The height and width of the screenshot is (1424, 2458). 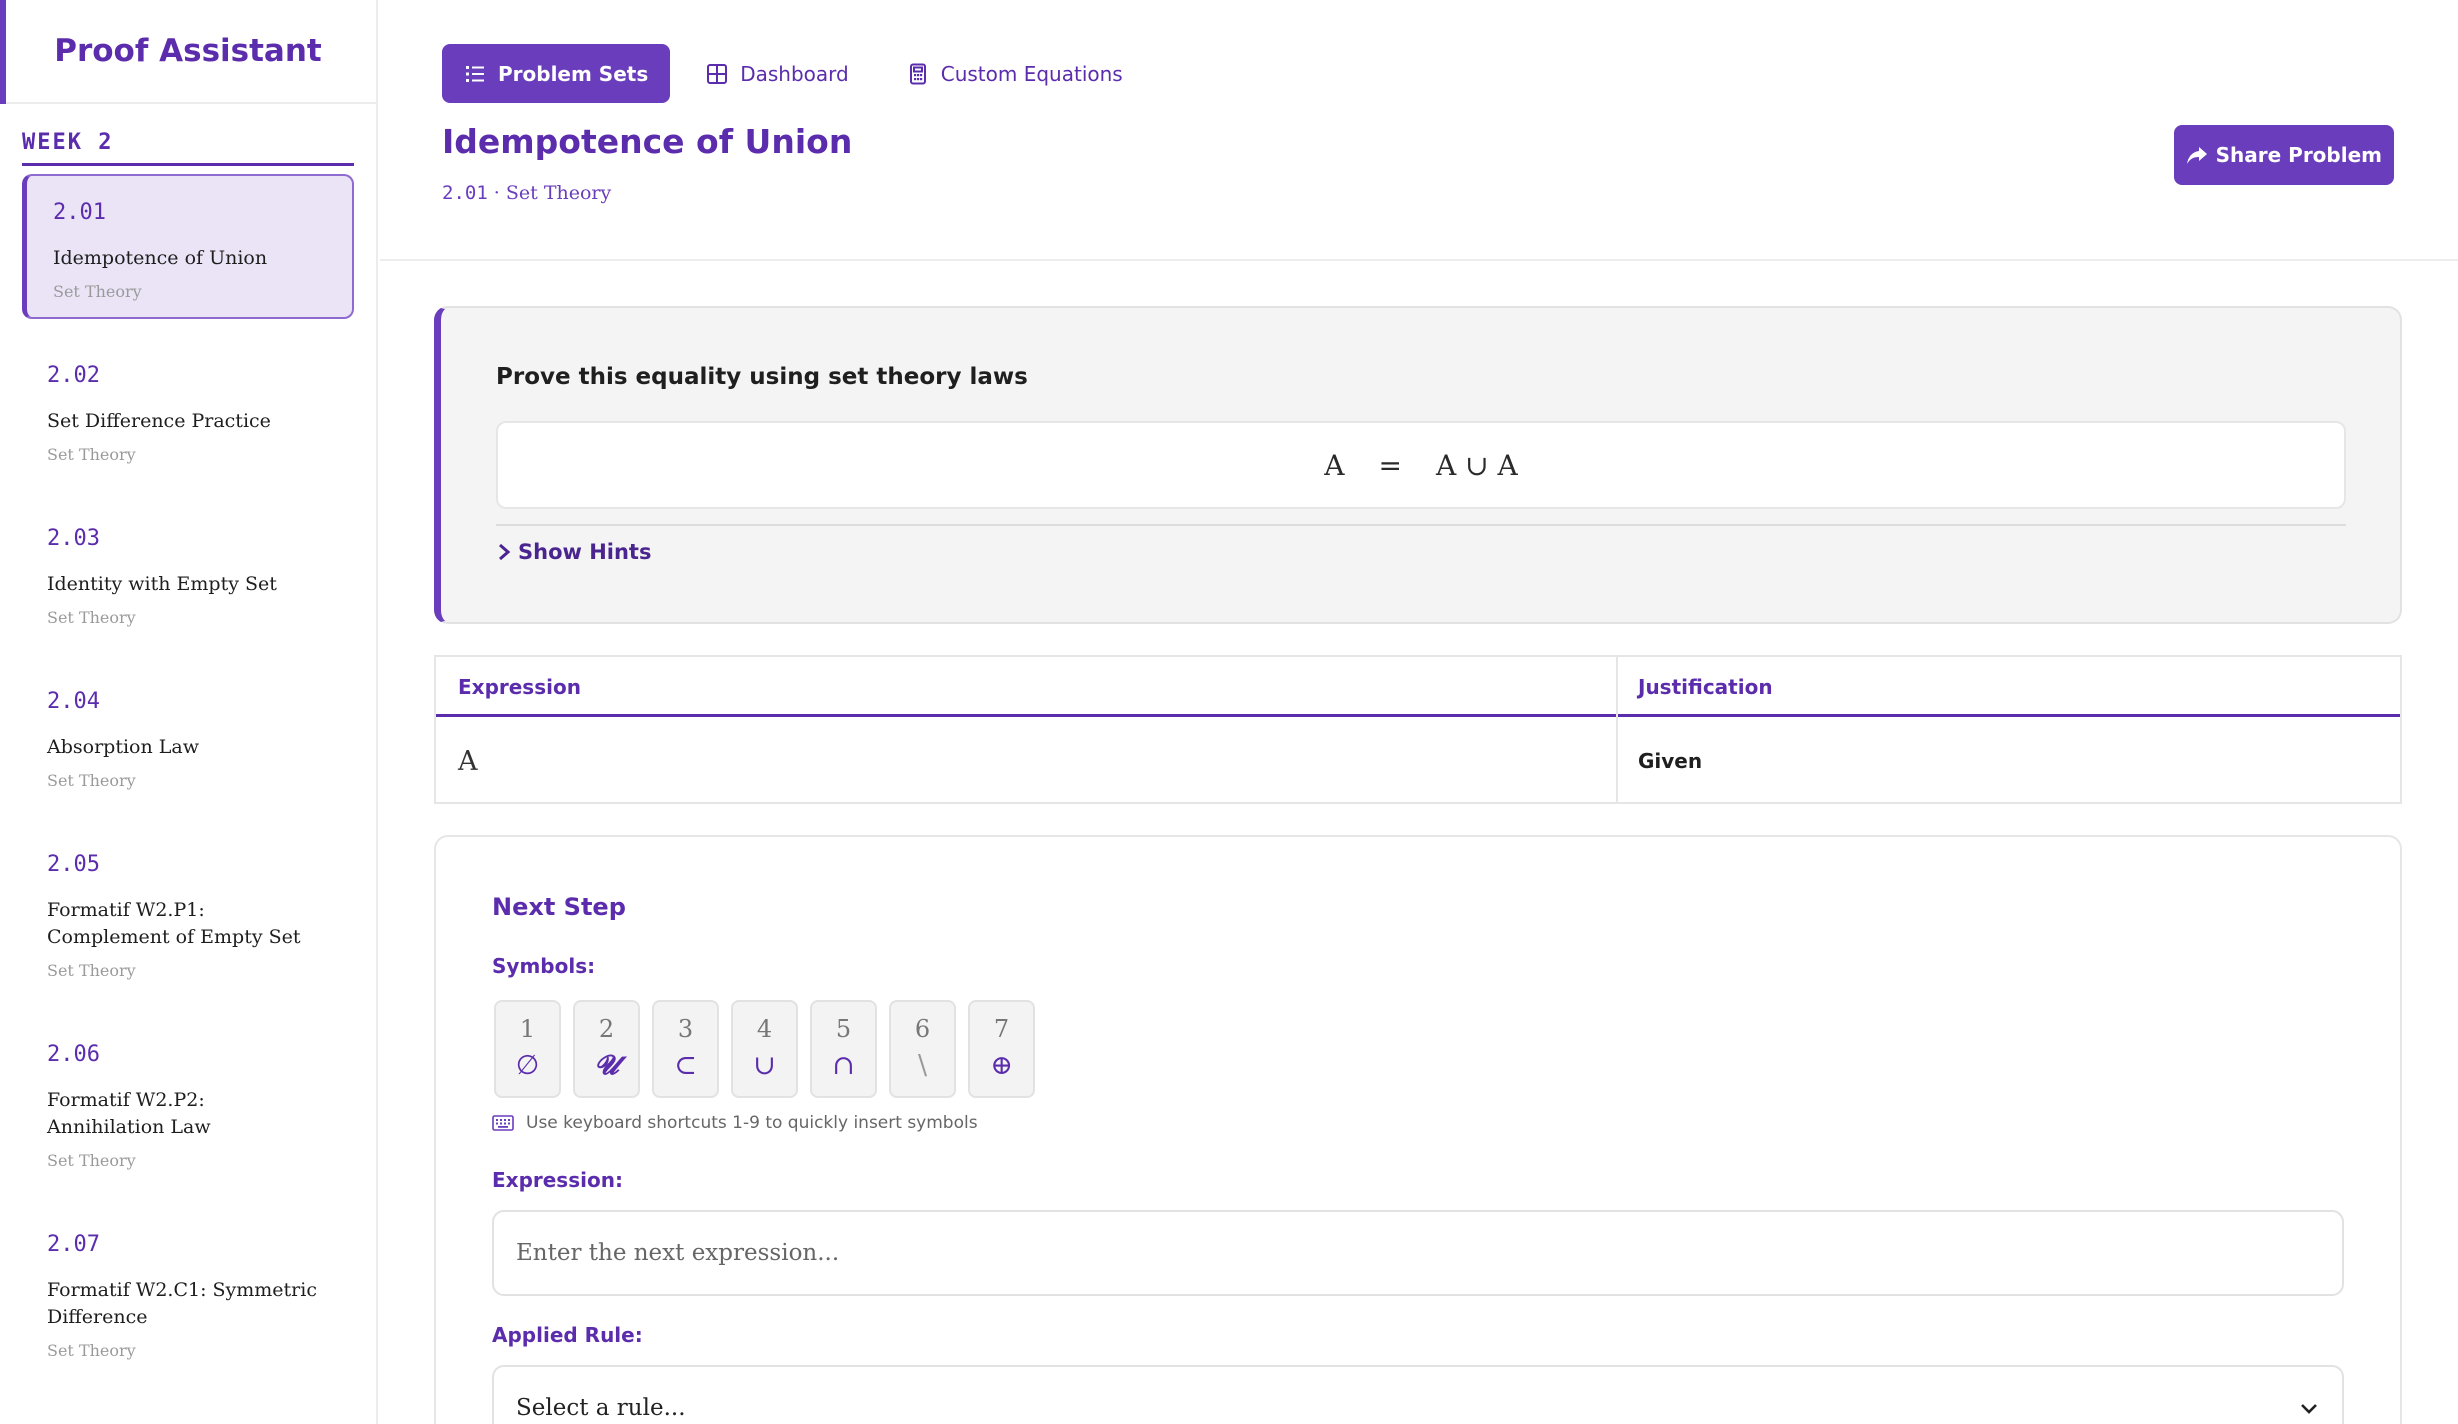 I want to click on problem-number: 2.01, so click(x=79, y=212).